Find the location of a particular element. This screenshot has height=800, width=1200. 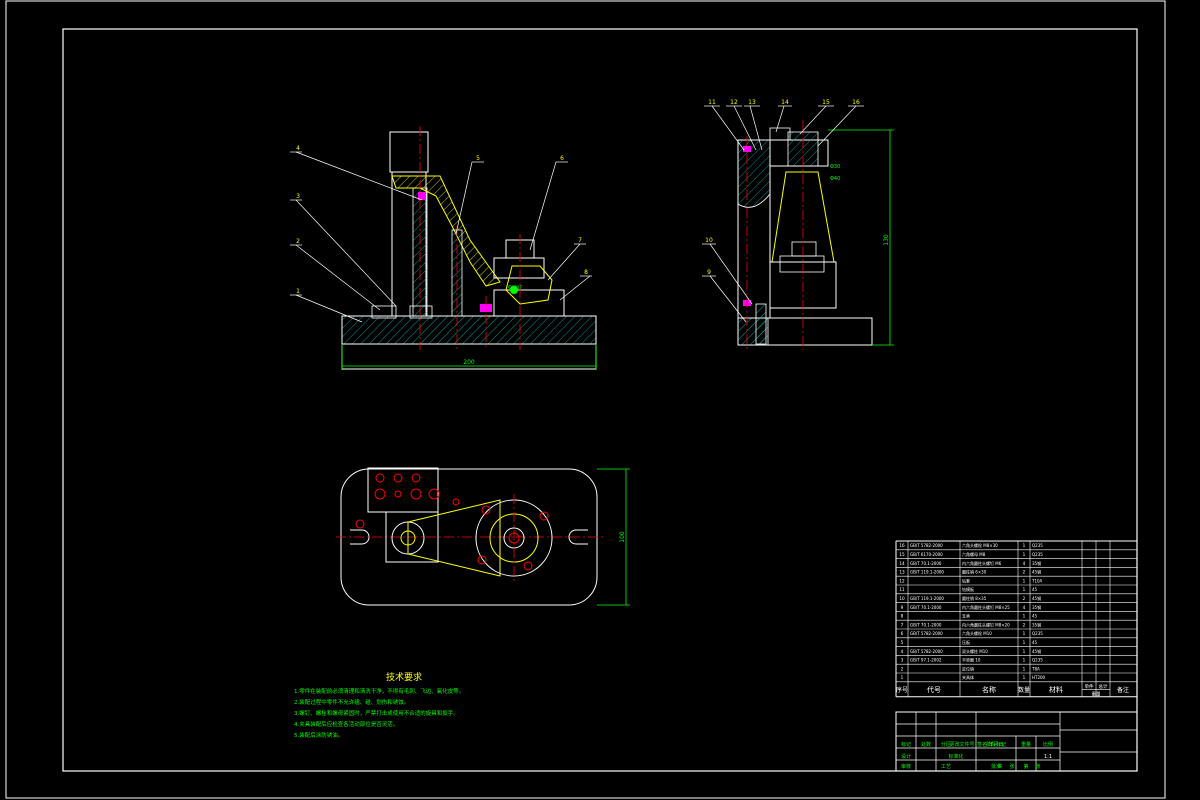

bom-row-name: 内六角圆柱头螺钉 M8×25 is located at coordinates (986, 607).